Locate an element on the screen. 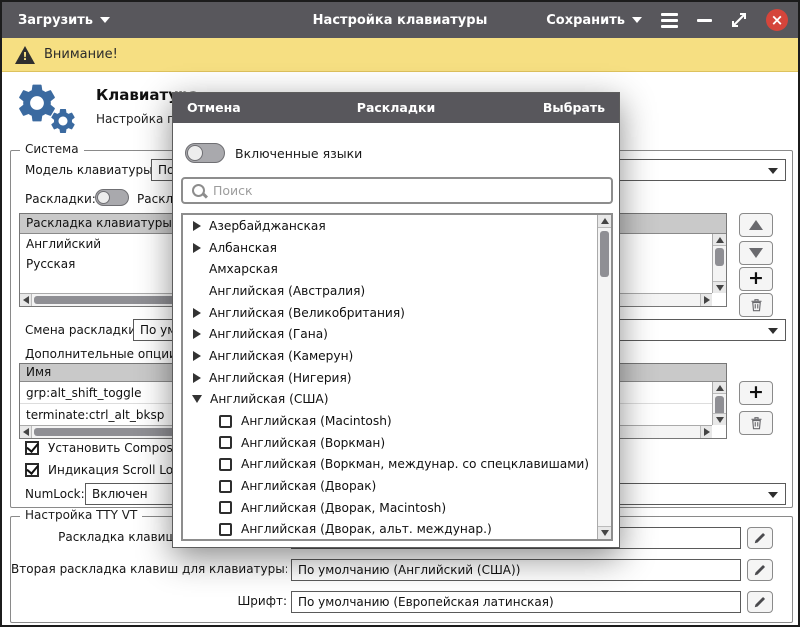 The width and height of the screenshot is (800, 627). add-layout-button: + is located at coordinates (756, 279).